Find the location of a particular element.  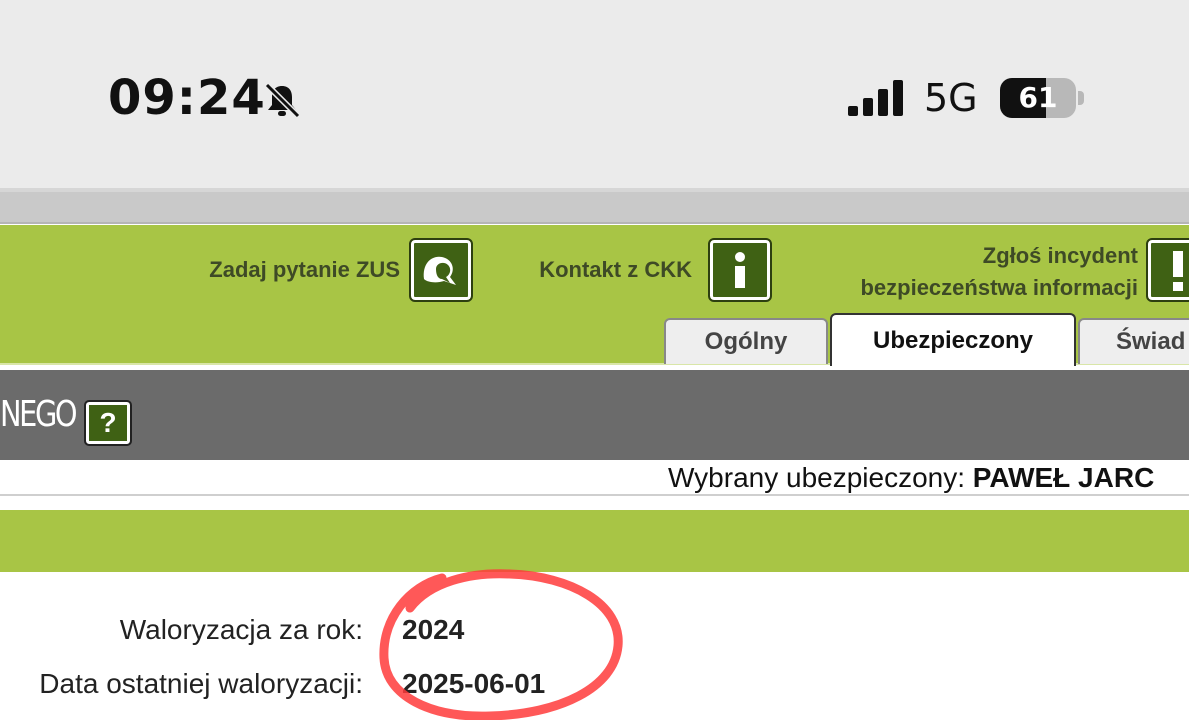

clock: 09:24 is located at coordinates (187, 98).